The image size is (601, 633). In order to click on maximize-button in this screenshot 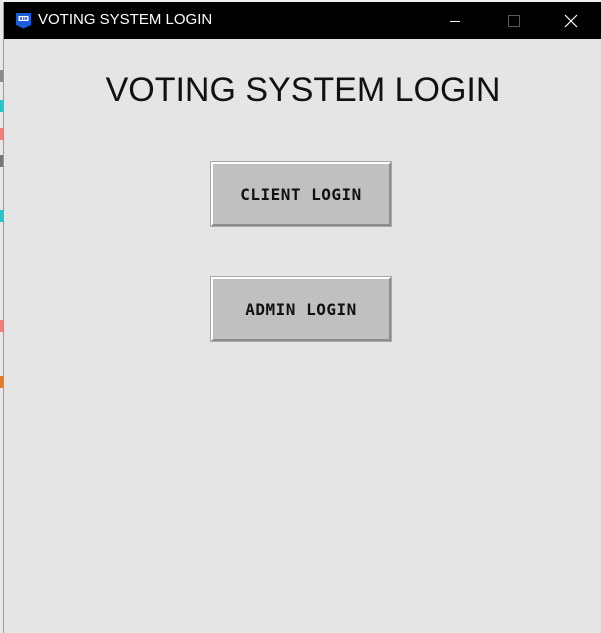, I will do `click(514, 20)`.